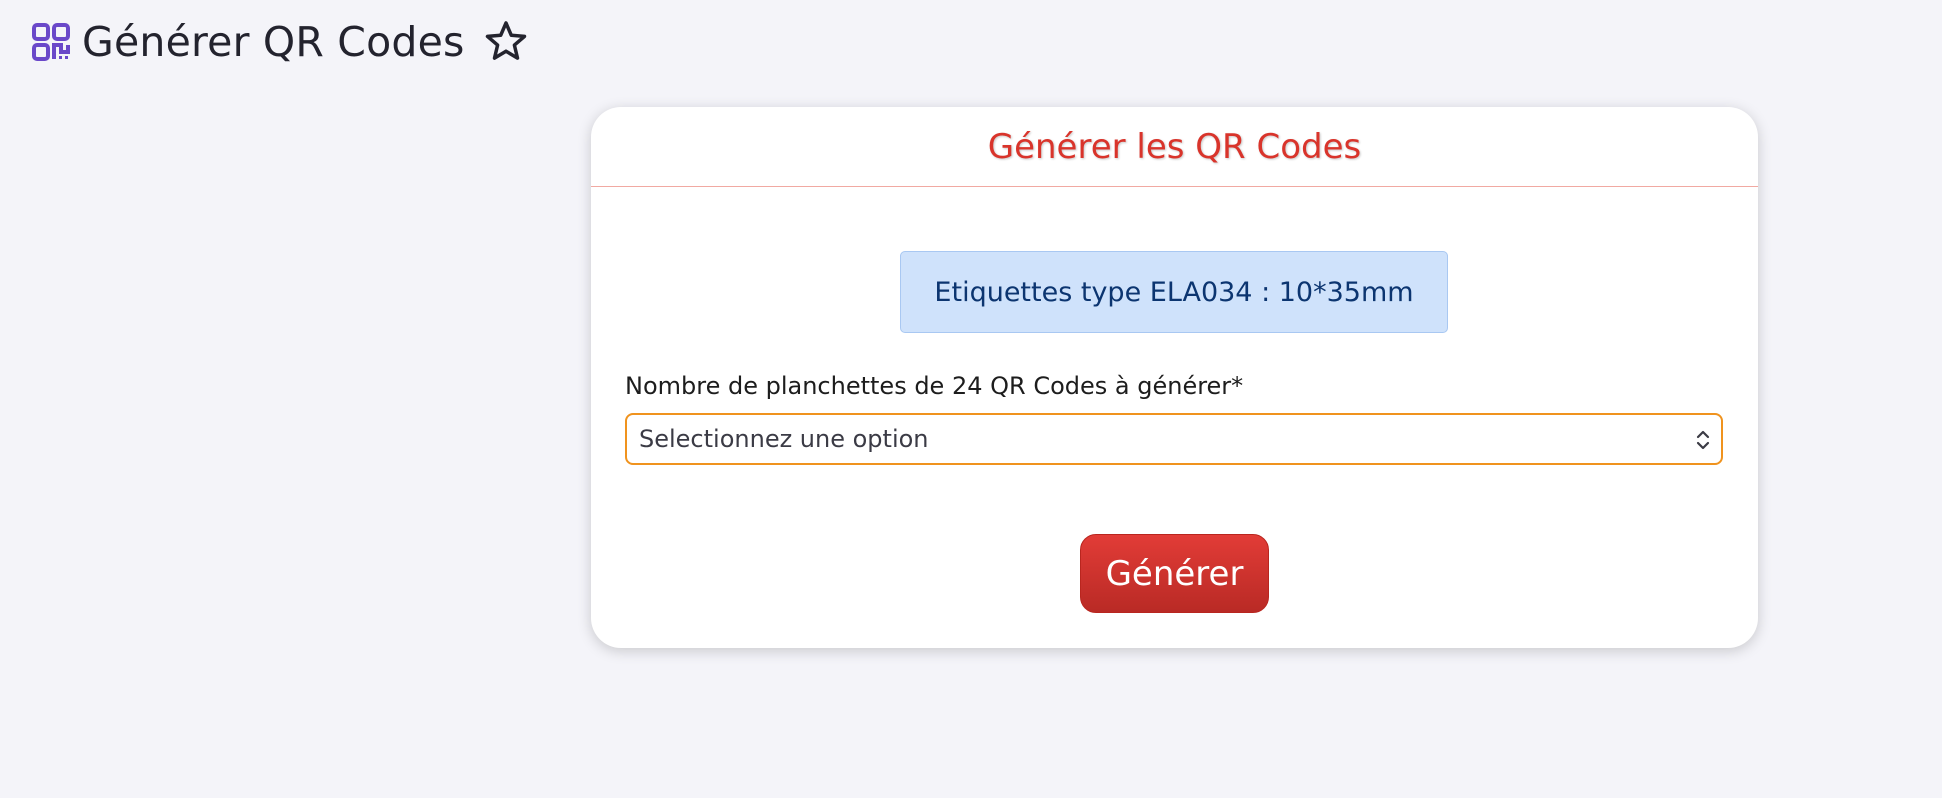 The height and width of the screenshot is (798, 1942). I want to click on page-header: Générer QR Codes, so click(280, 42).